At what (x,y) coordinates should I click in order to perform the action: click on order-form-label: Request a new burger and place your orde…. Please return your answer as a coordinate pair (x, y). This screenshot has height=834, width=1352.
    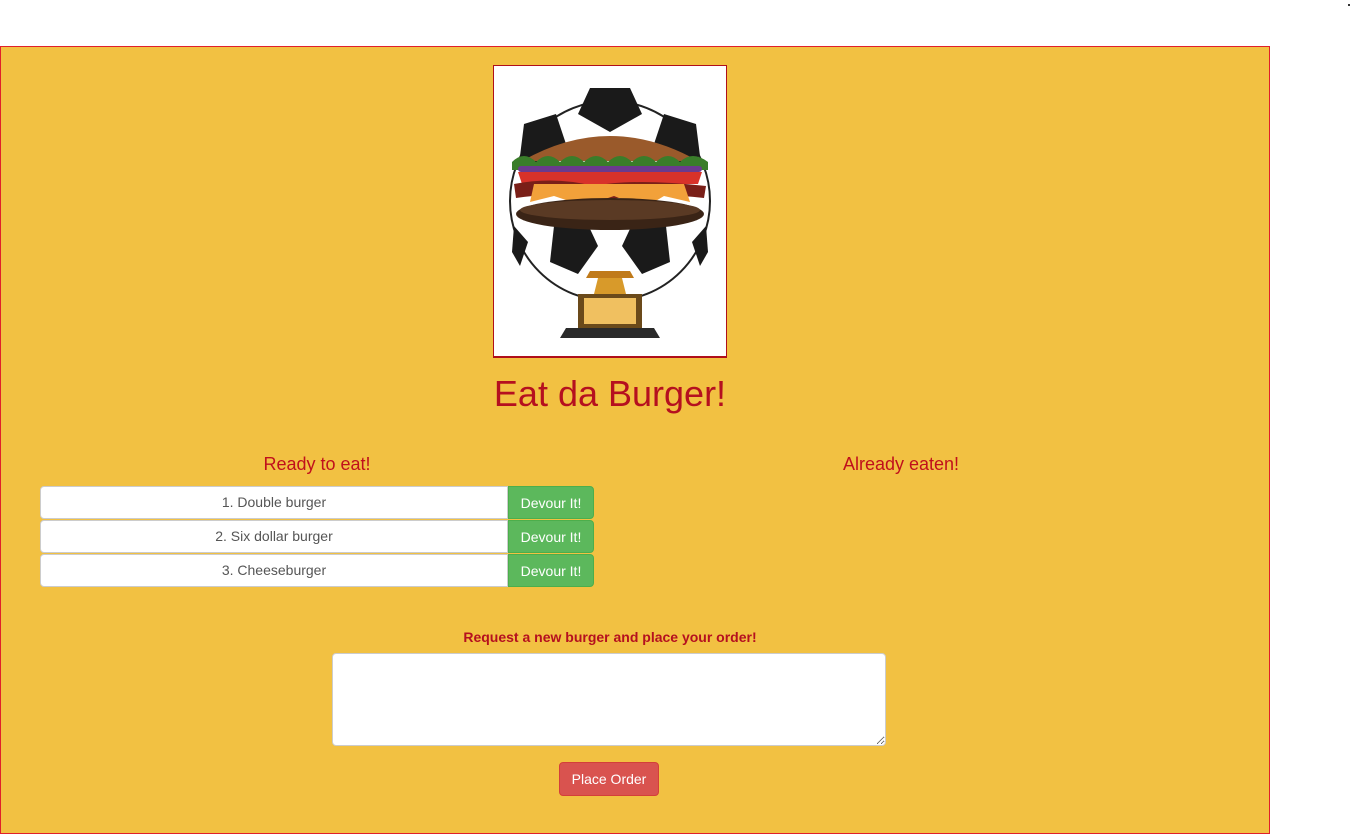
    Looking at the image, I should click on (610, 637).